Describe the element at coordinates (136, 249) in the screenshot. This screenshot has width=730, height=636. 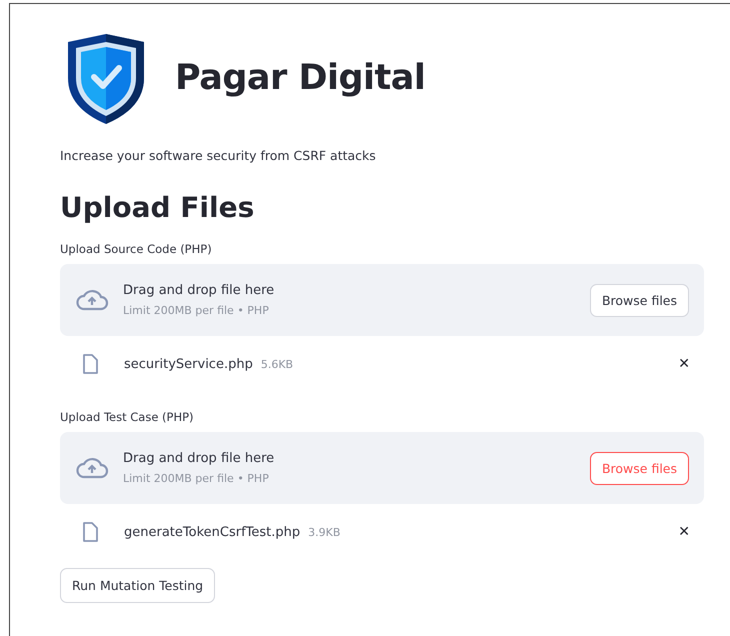
I see `uploader-label: Upload Source Code (PHP)` at that location.